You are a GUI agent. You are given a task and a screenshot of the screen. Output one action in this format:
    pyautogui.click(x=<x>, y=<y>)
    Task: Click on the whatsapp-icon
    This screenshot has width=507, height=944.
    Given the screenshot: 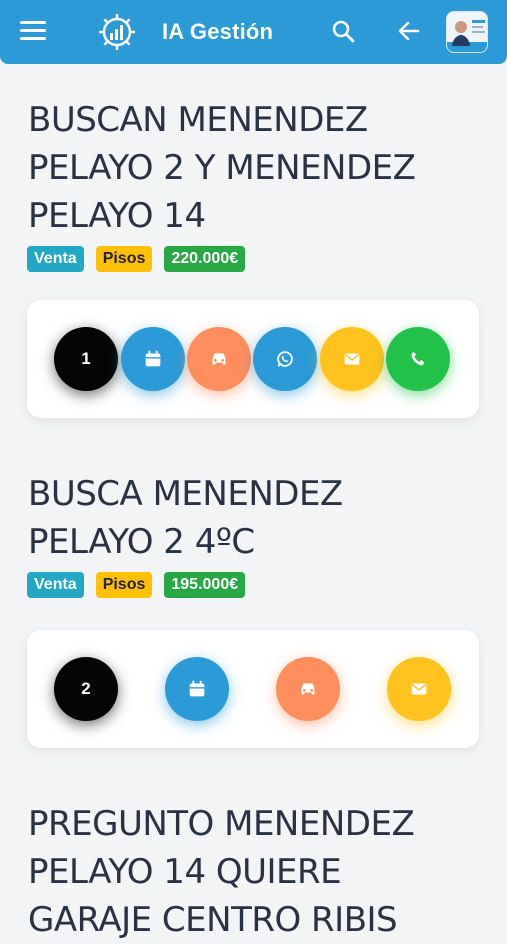 What is the action you would take?
    pyautogui.click(x=285, y=359)
    